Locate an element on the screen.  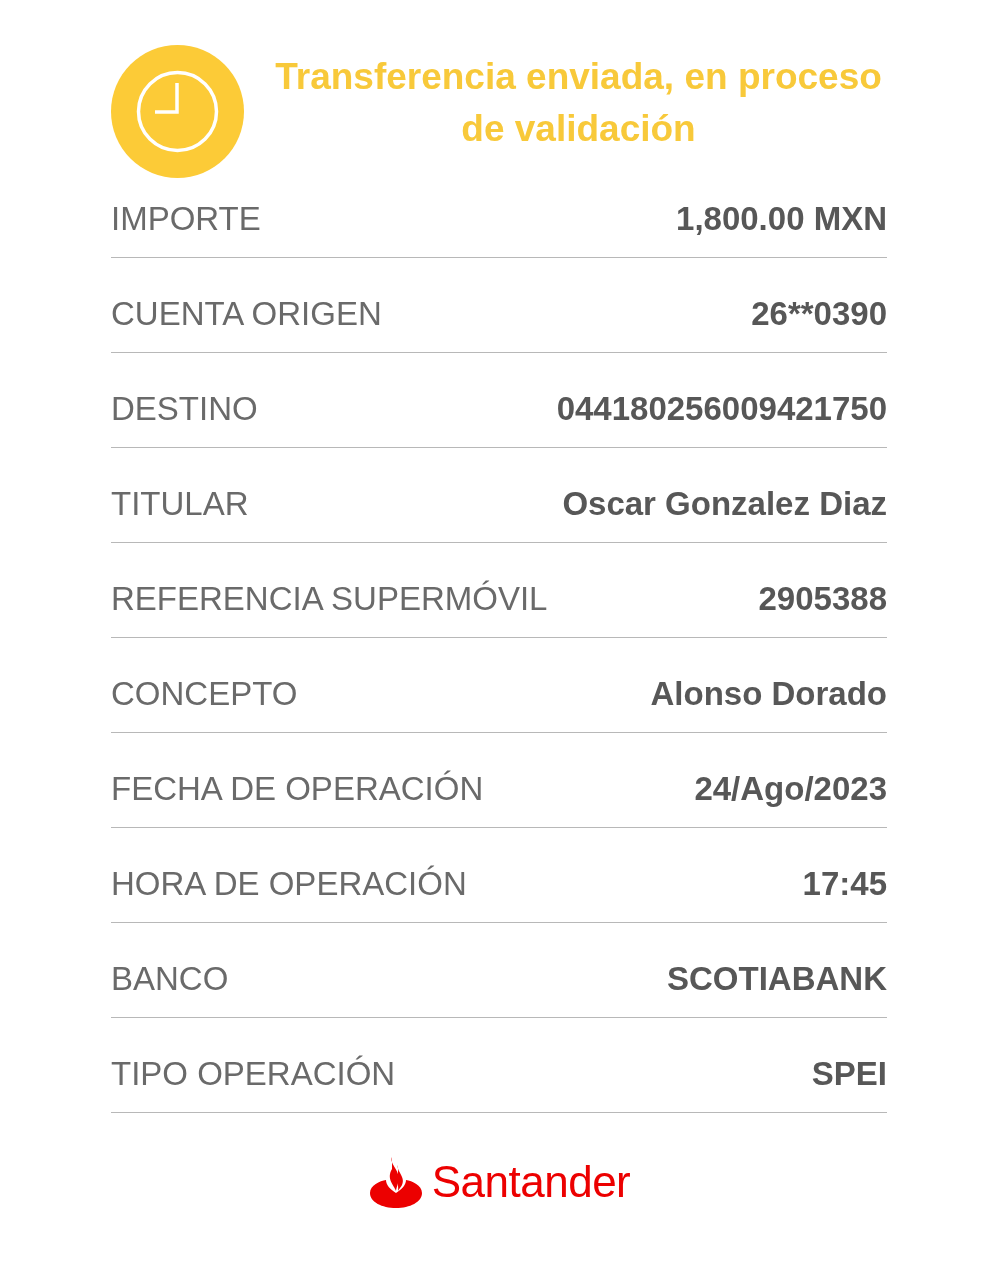
brand-name: Santander is located at coordinates (531, 1182).